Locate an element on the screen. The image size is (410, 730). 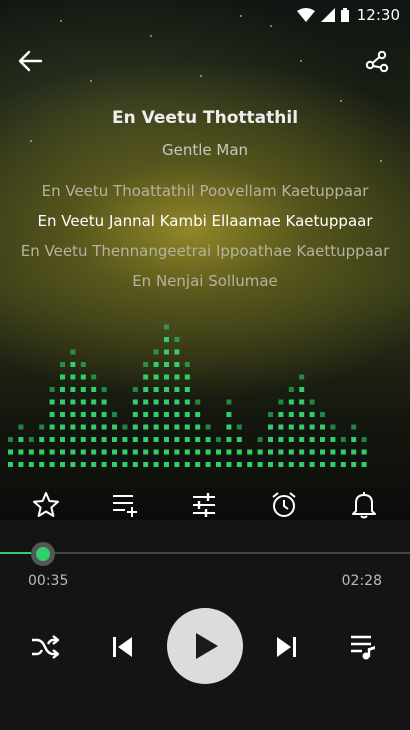
shuffle-icon is located at coordinates (45, 647).